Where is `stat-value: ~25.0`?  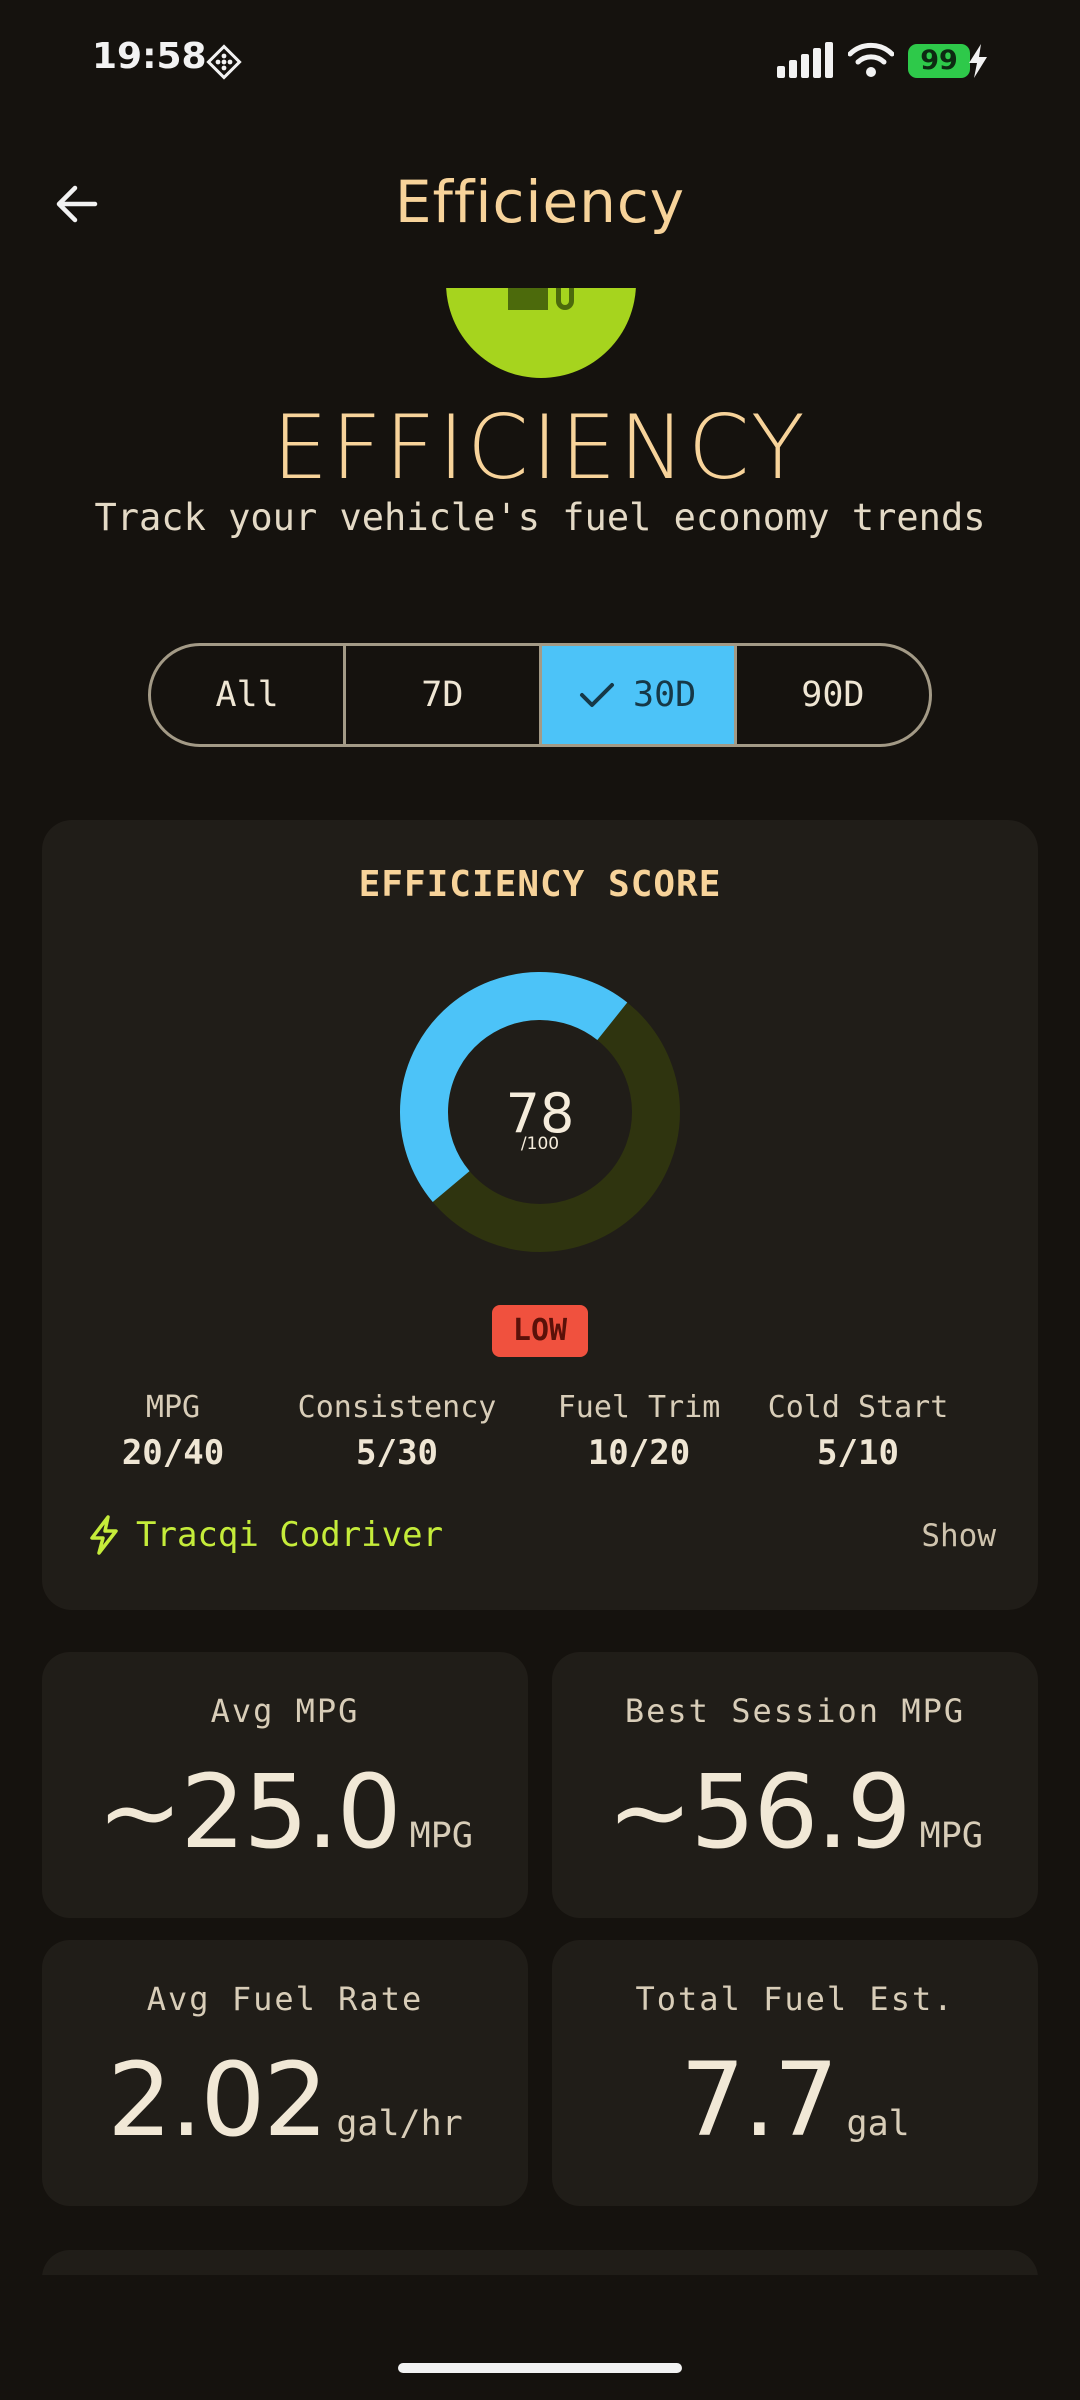
stat-value: ~25.0 is located at coordinates (249, 1812).